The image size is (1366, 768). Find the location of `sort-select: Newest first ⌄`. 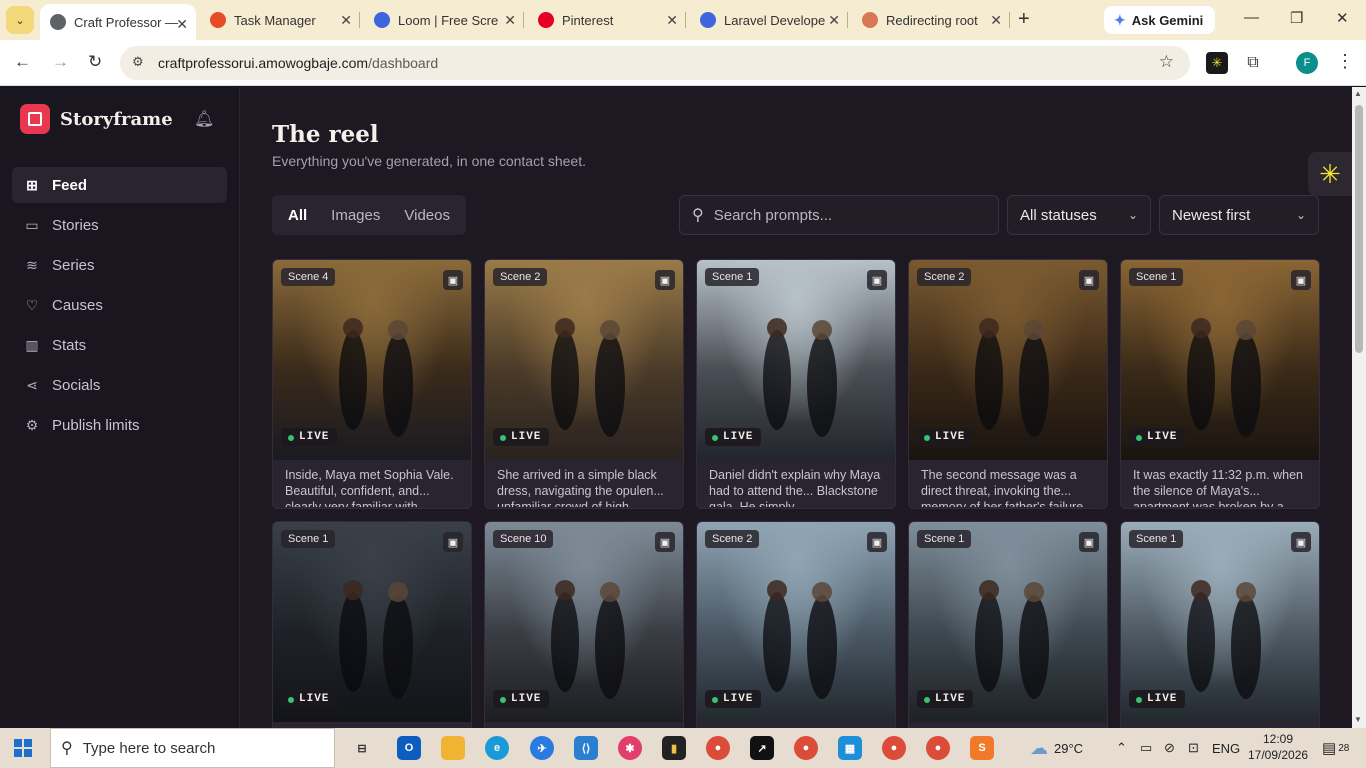

sort-select: Newest first ⌄ is located at coordinates (1239, 215).